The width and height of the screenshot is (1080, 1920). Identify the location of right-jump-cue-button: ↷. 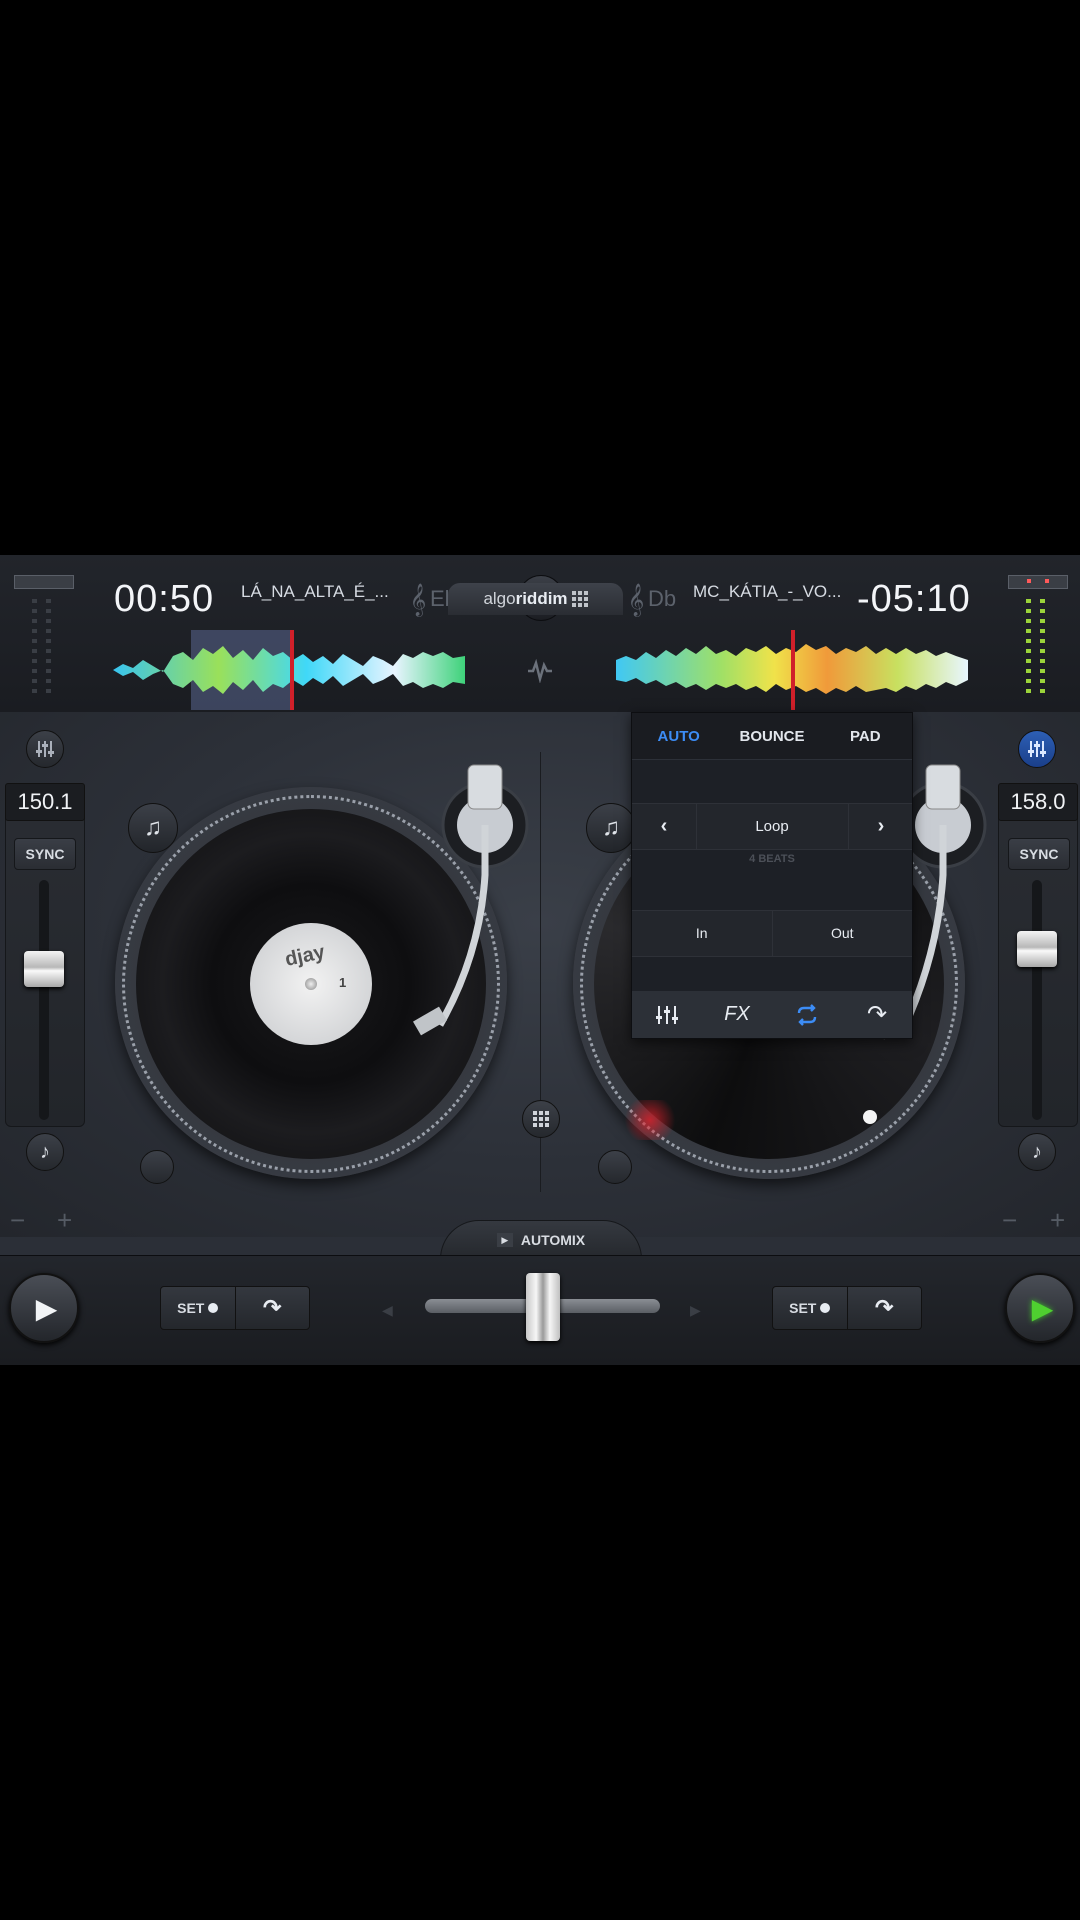
(884, 1308).